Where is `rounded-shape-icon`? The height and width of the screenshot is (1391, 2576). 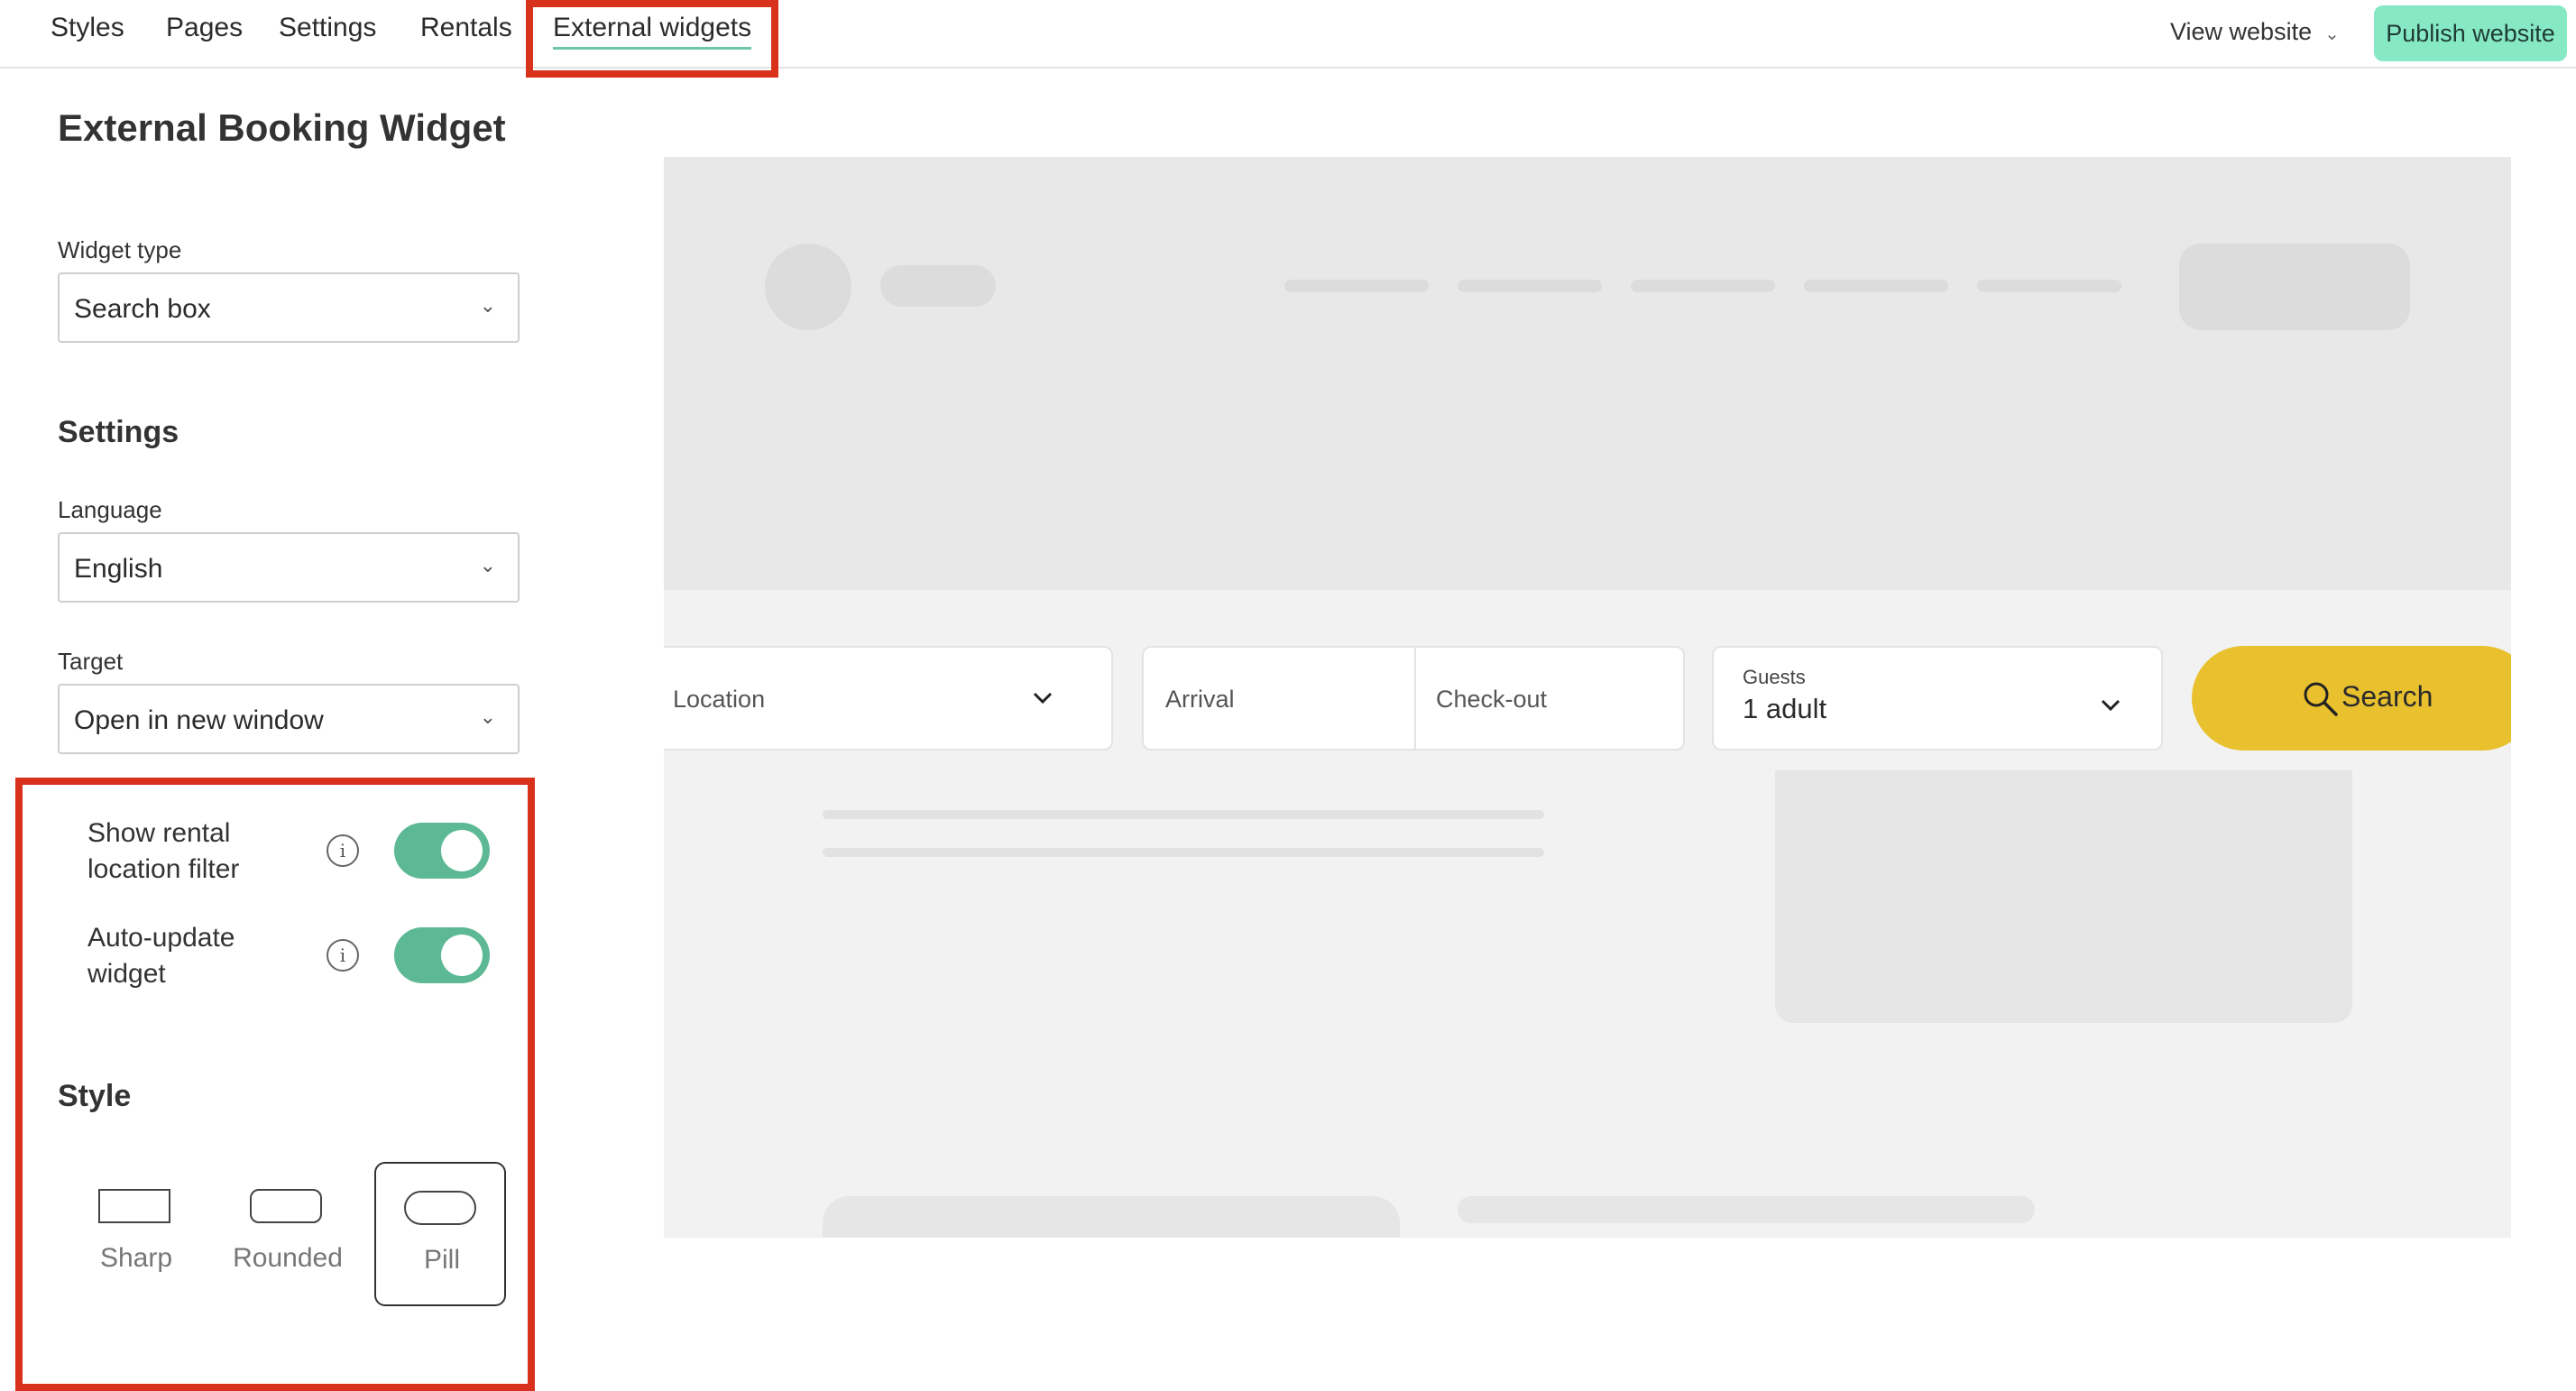 rounded-shape-icon is located at coordinates (286, 1206).